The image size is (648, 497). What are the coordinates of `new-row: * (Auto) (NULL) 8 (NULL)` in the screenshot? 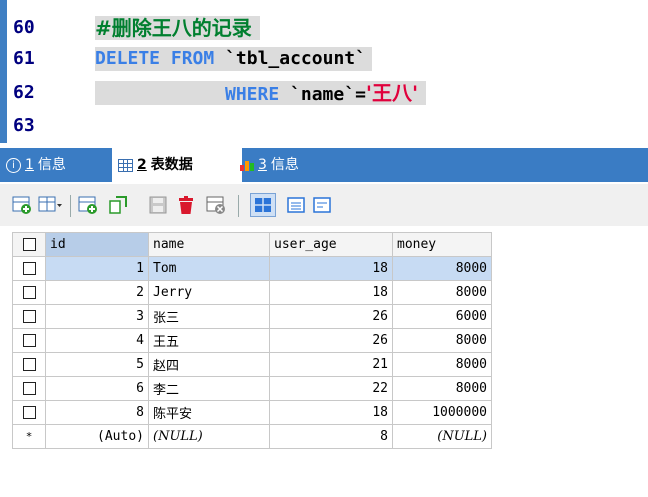 It's located at (252, 436).